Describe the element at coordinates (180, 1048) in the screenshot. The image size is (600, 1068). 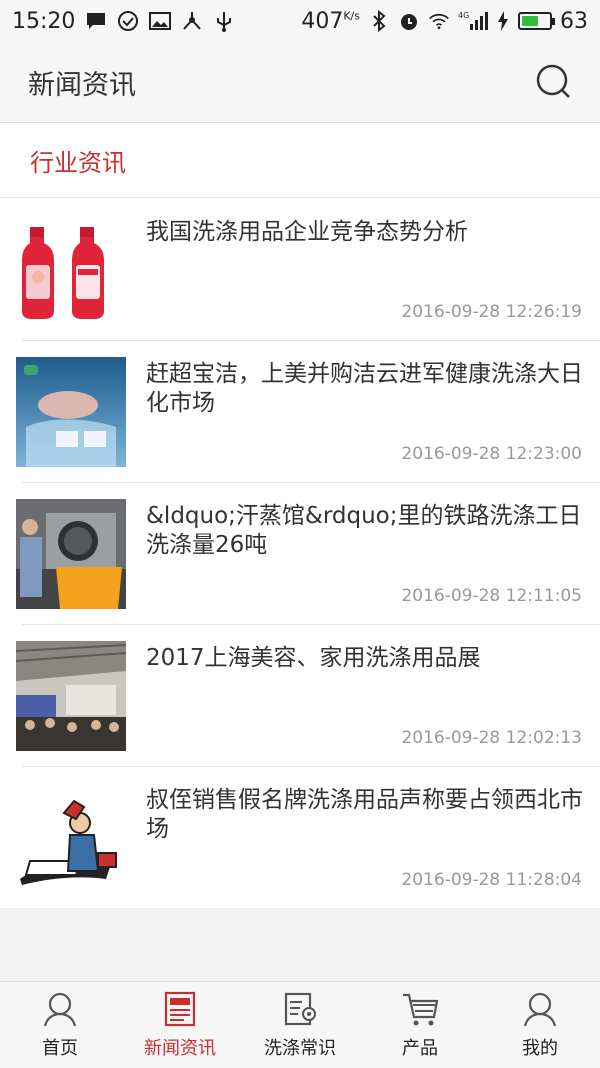
I see `tab-label: 新闻资讯` at that location.